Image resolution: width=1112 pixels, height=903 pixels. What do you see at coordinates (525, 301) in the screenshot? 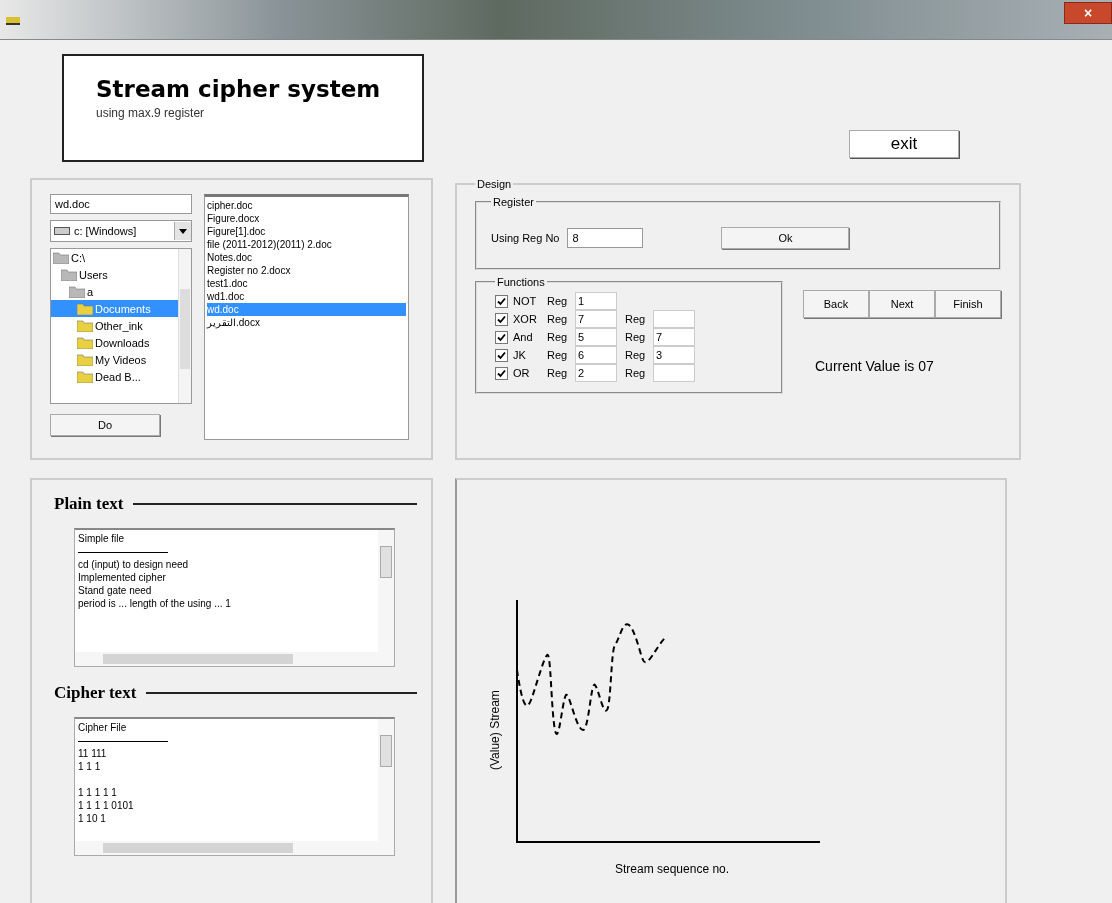
I see `function-label: NOT` at bounding box center [525, 301].